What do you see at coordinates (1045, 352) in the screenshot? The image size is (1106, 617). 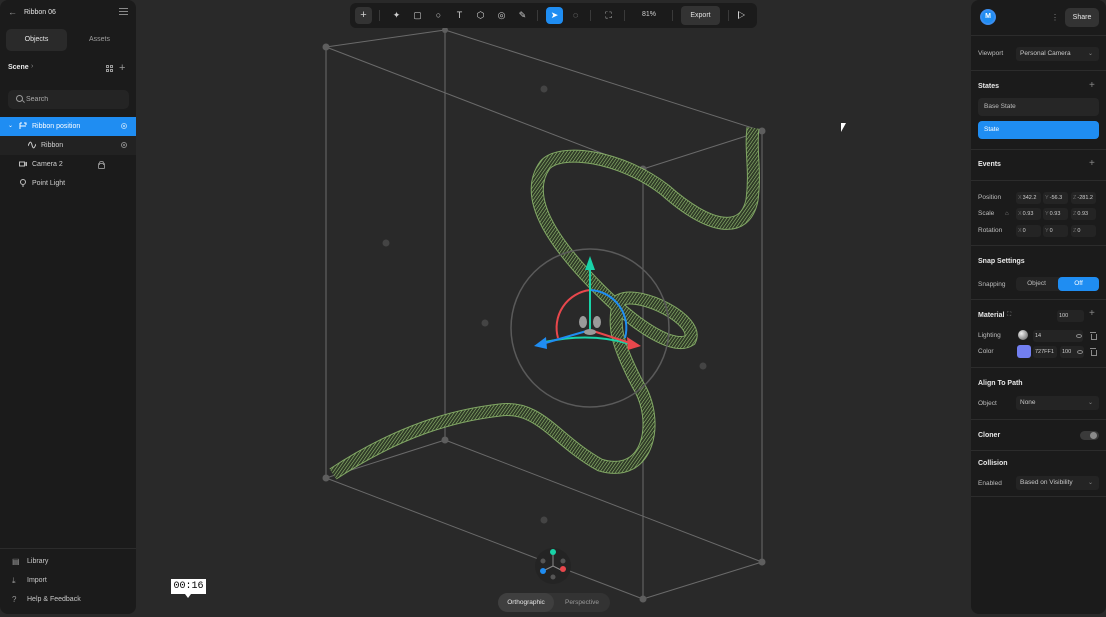 I see `color-hex-field: 727FF1` at bounding box center [1045, 352].